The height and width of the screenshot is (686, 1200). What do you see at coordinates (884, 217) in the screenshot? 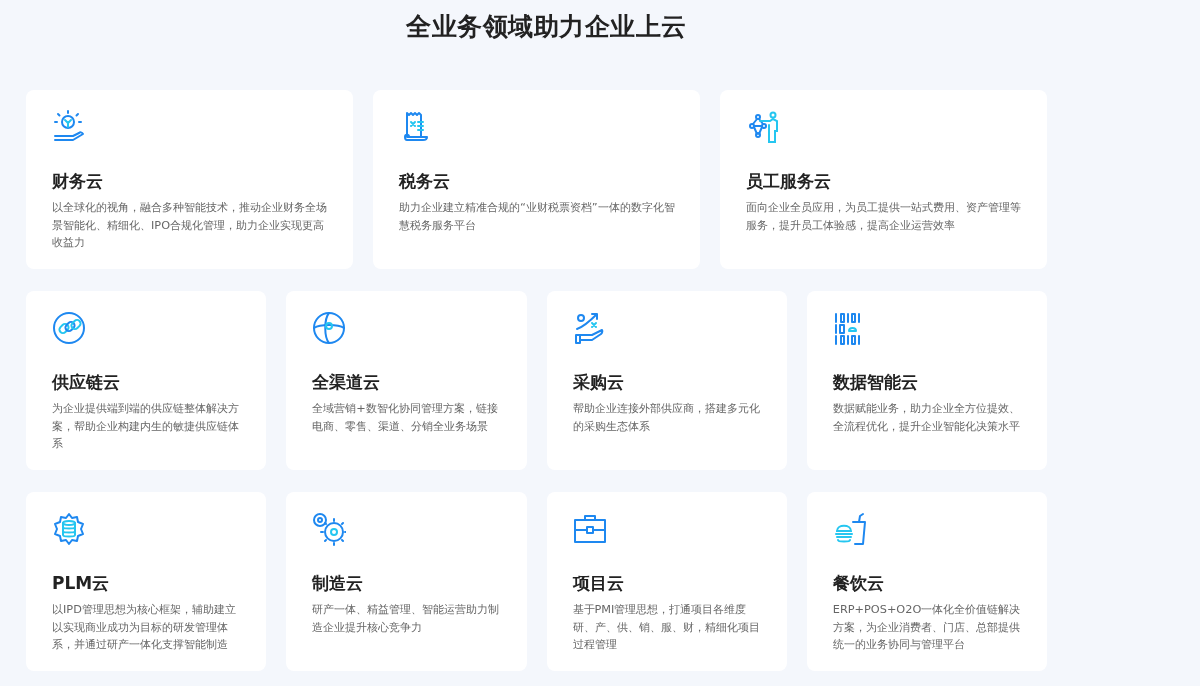
I see `card-description: 面向企业全员应用，为员工提供一站式费用、资产管理等服务，提升员工体验感，提高企业运营效率` at bounding box center [884, 217].